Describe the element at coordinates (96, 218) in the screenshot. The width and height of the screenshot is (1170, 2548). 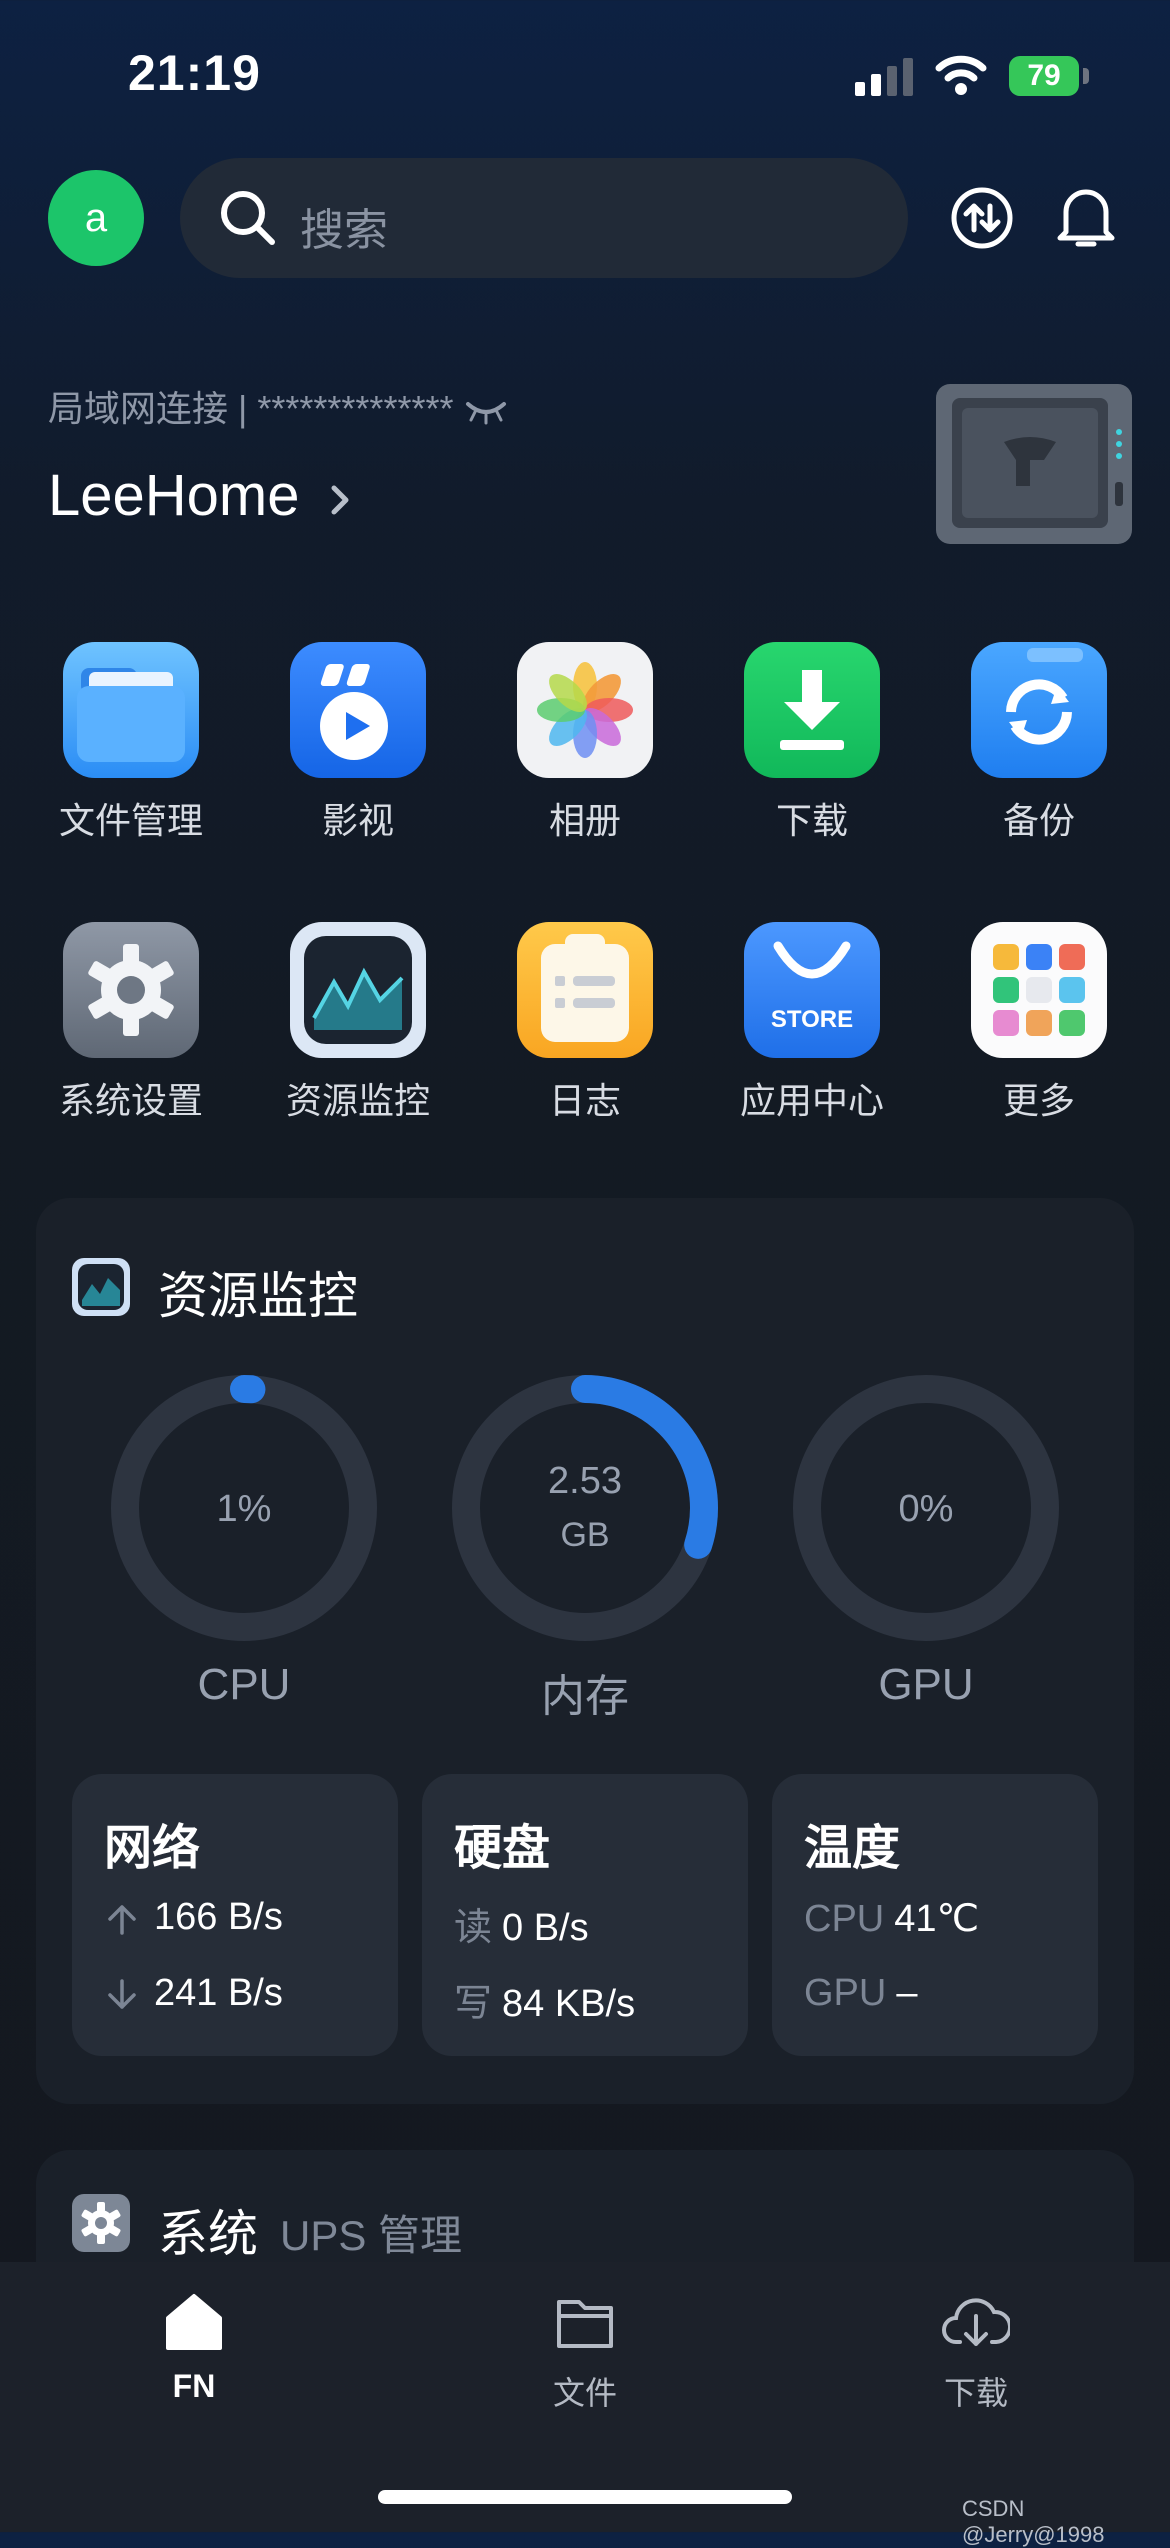
I see `avatar: a` at that location.